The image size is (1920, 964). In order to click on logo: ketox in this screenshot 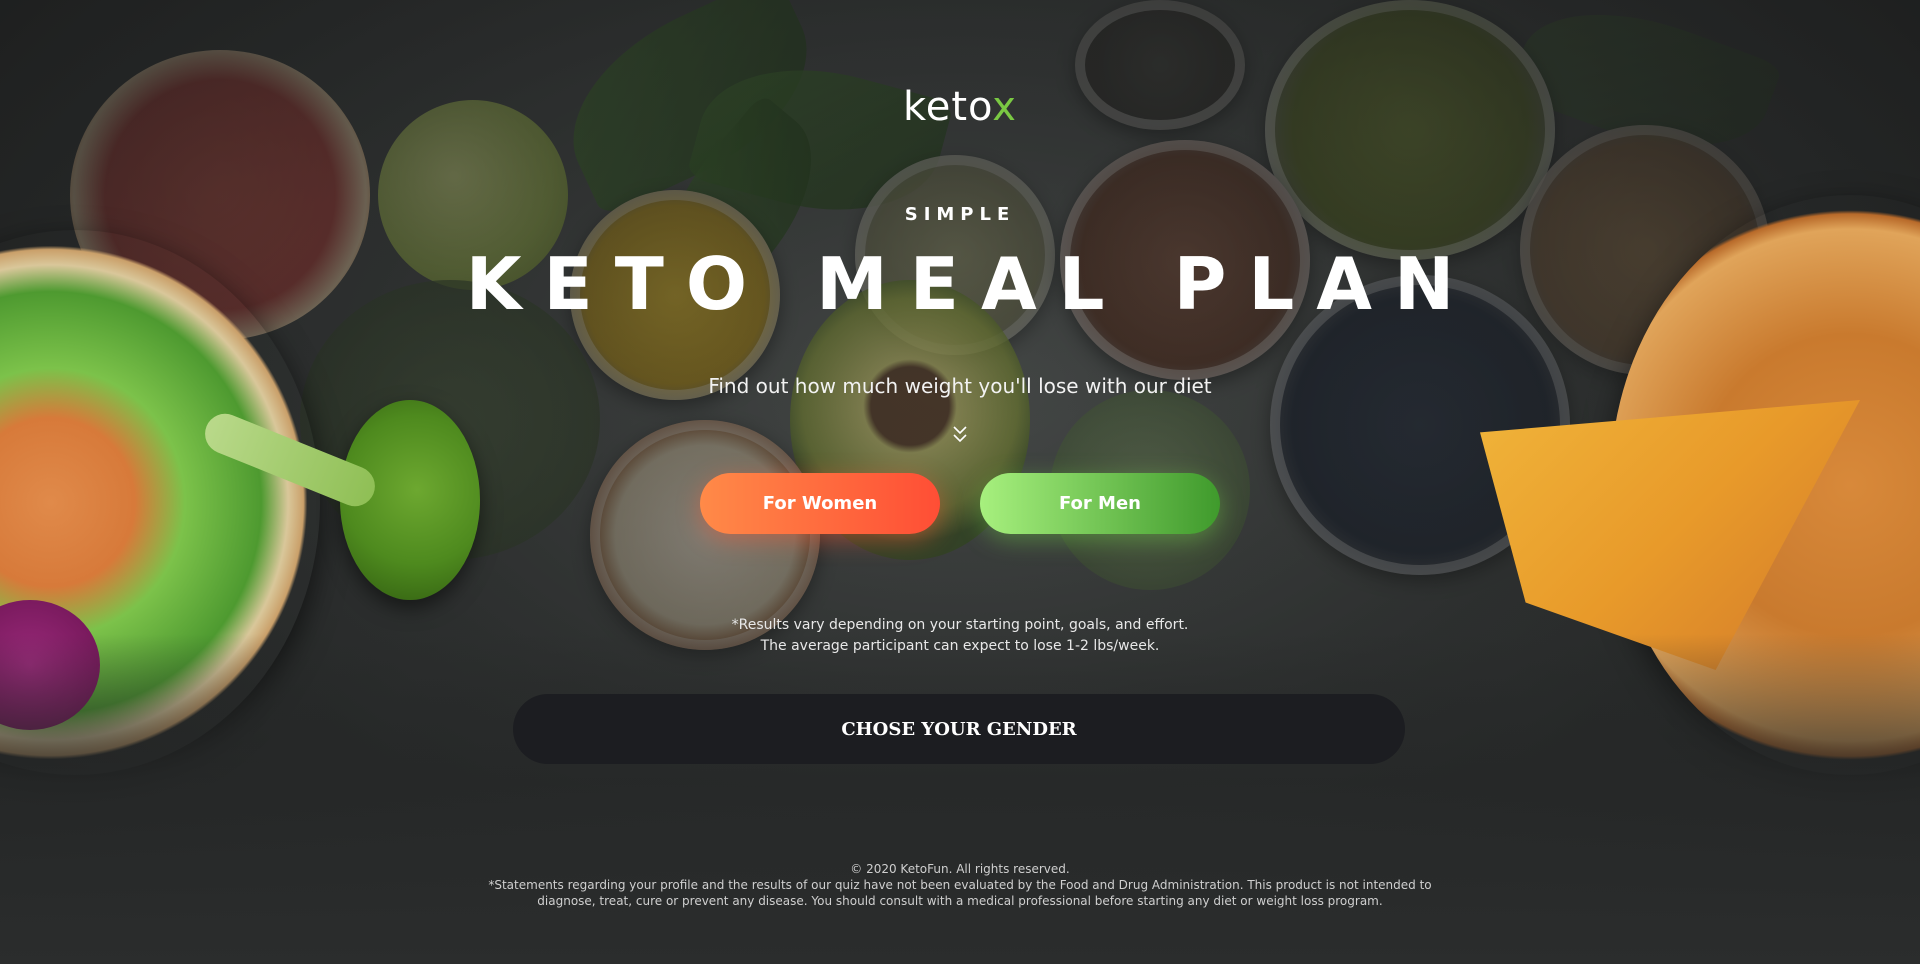, I will do `click(960, 107)`.